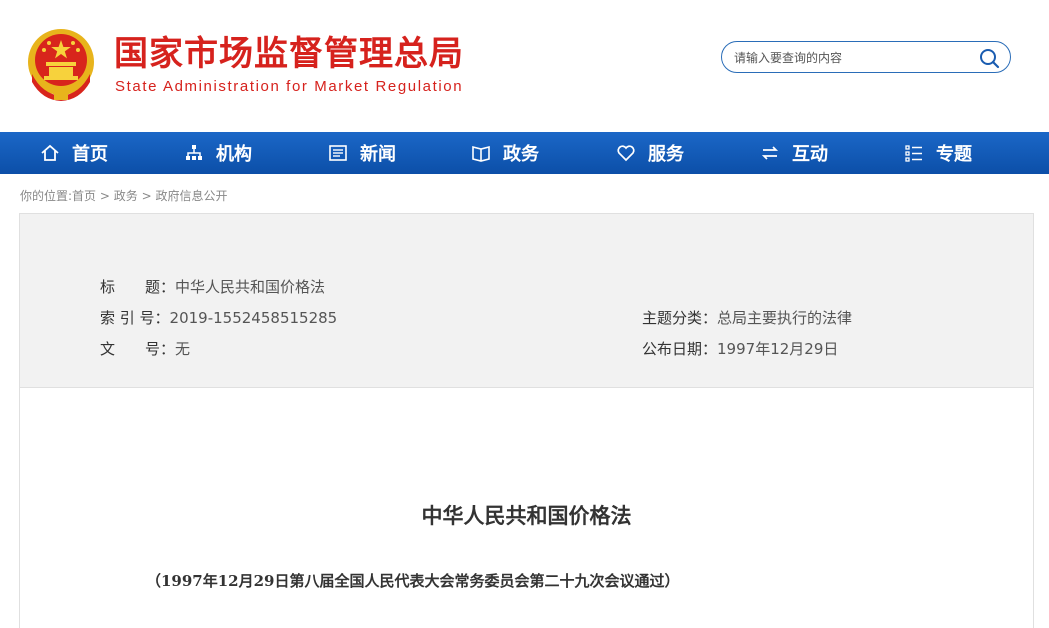  Describe the element at coordinates (138, 287) in the screenshot. I see `meta-title-key: 标 题：` at that location.